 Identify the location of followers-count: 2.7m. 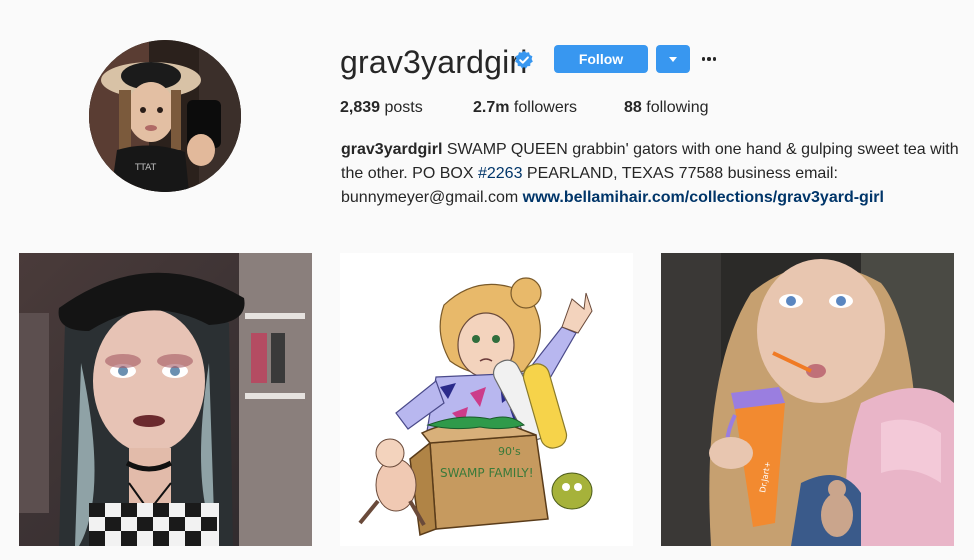
(491, 107).